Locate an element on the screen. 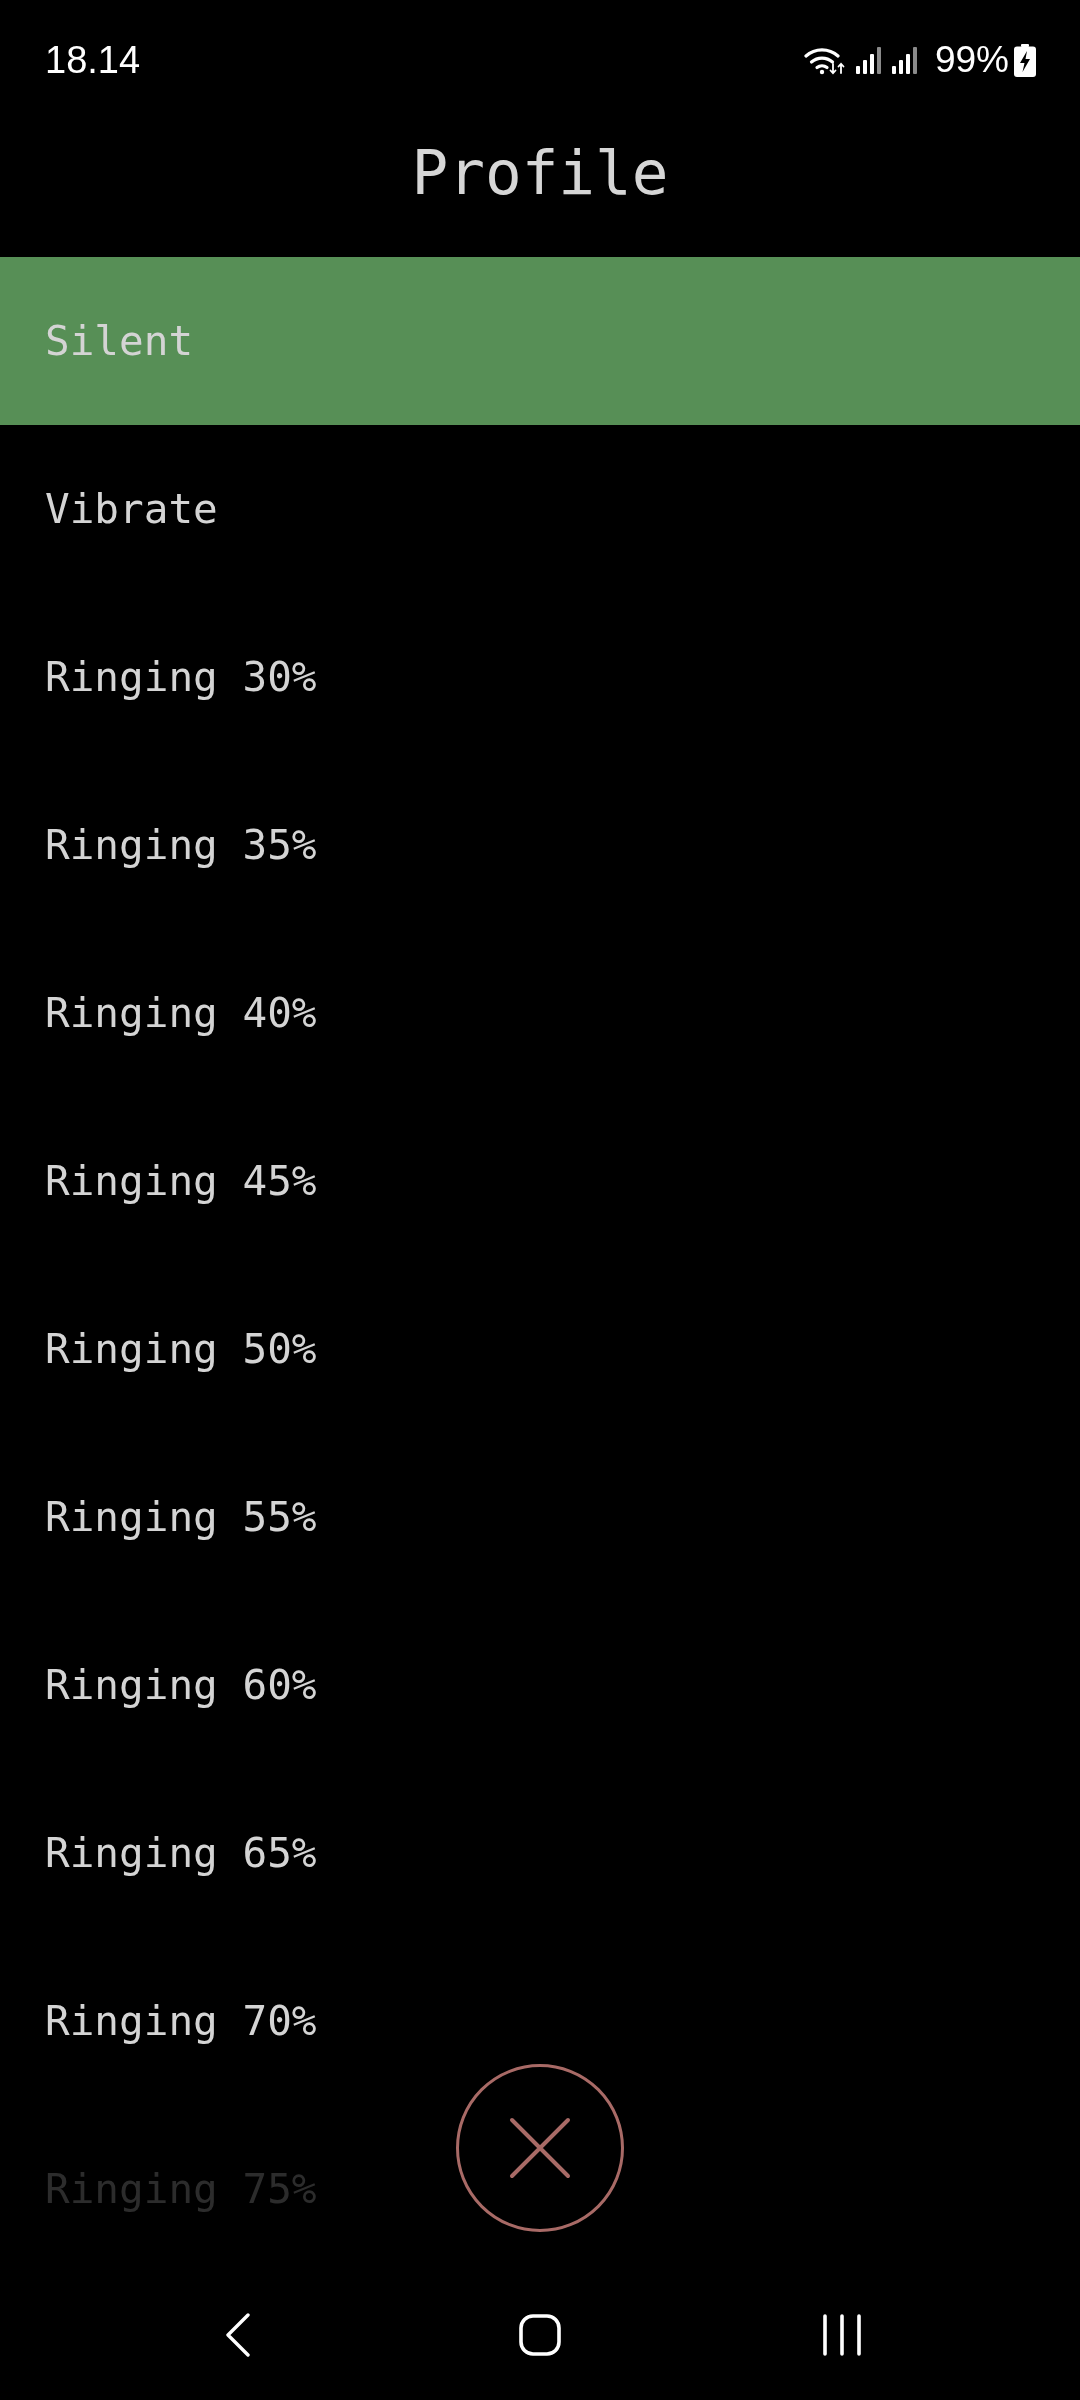 The image size is (1080, 2400). back-icon is located at coordinates (238, 2335).